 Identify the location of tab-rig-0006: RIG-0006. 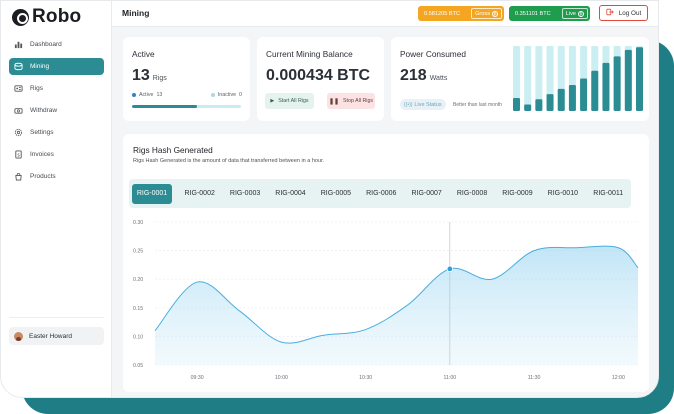
(381, 194).